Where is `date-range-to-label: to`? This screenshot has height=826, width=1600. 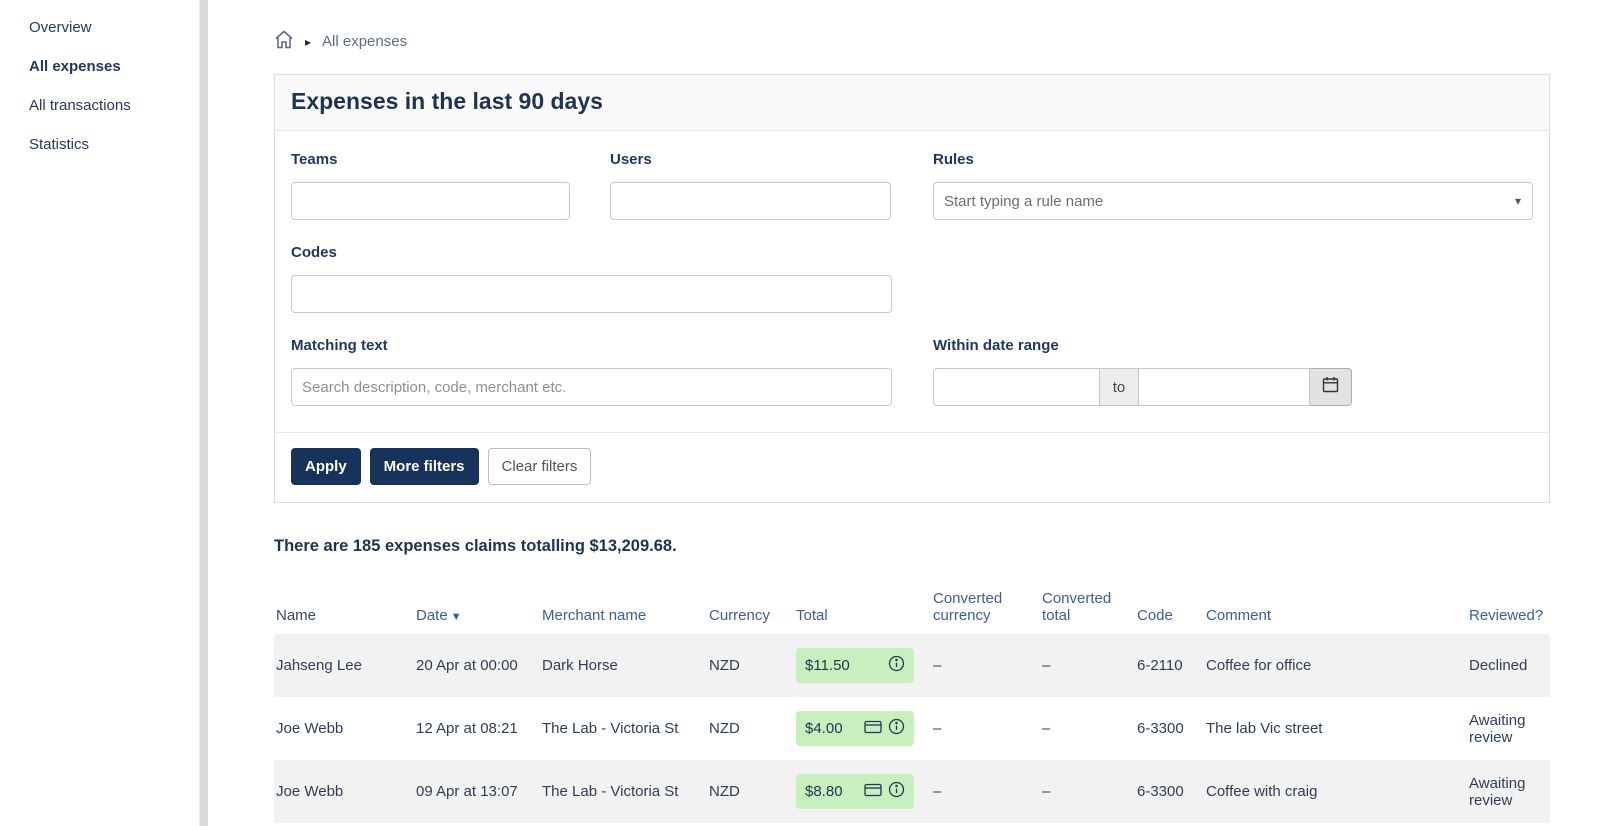
date-range-to-label: to is located at coordinates (1119, 387).